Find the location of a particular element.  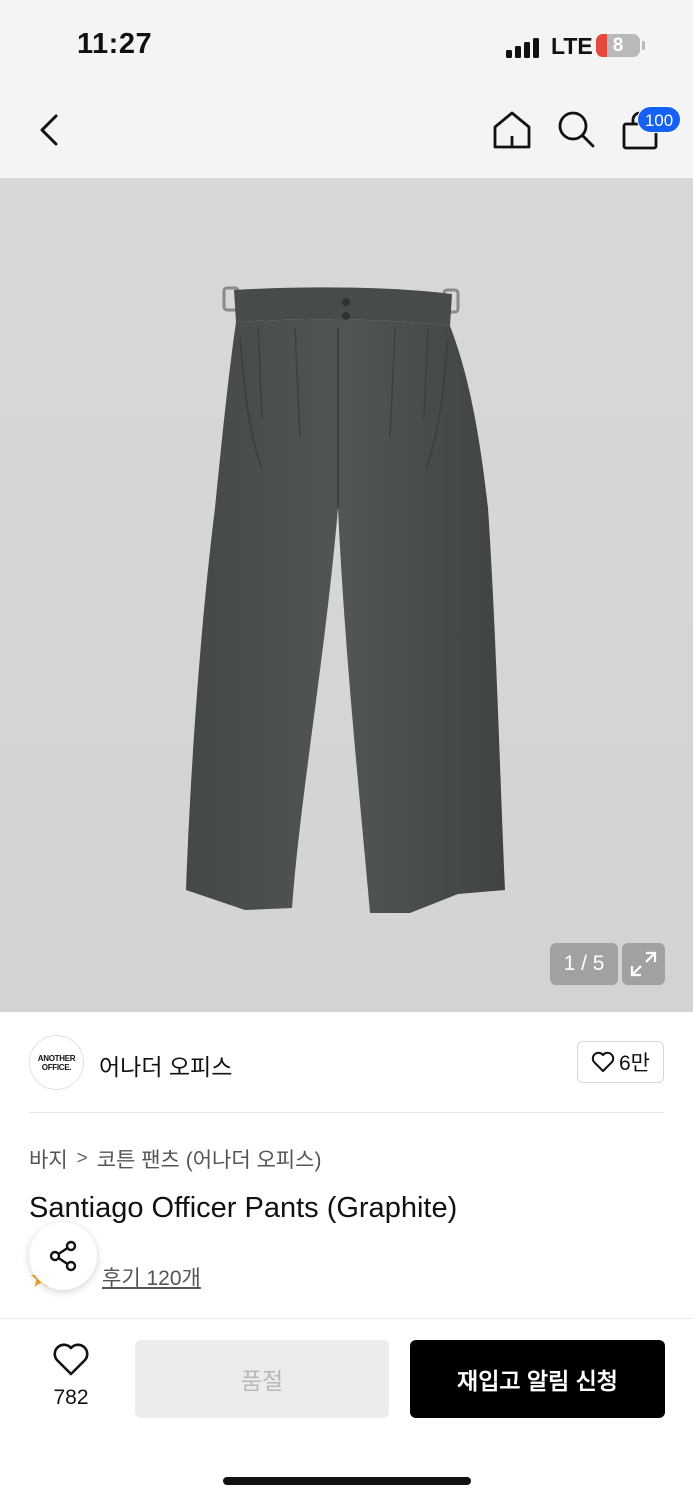

breadcrumb-subcategory: 코튼 팬츠 (어나더 오피스) is located at coordinates (209, 1159).